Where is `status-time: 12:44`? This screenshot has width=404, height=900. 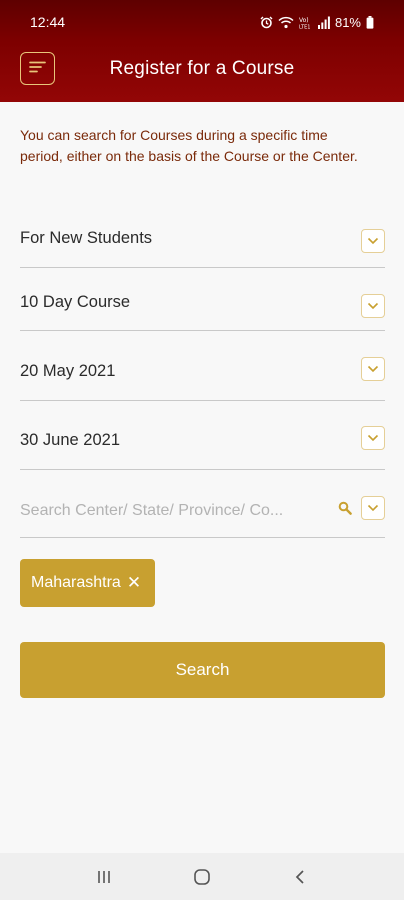 status-time: 12:44 is located at coordinates (48, 22).